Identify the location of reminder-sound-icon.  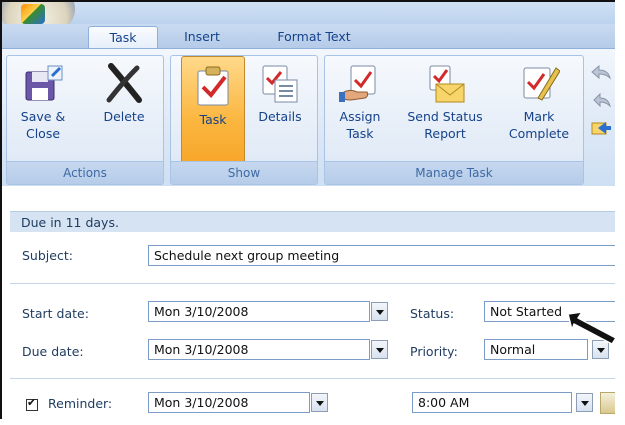
(607, 403).